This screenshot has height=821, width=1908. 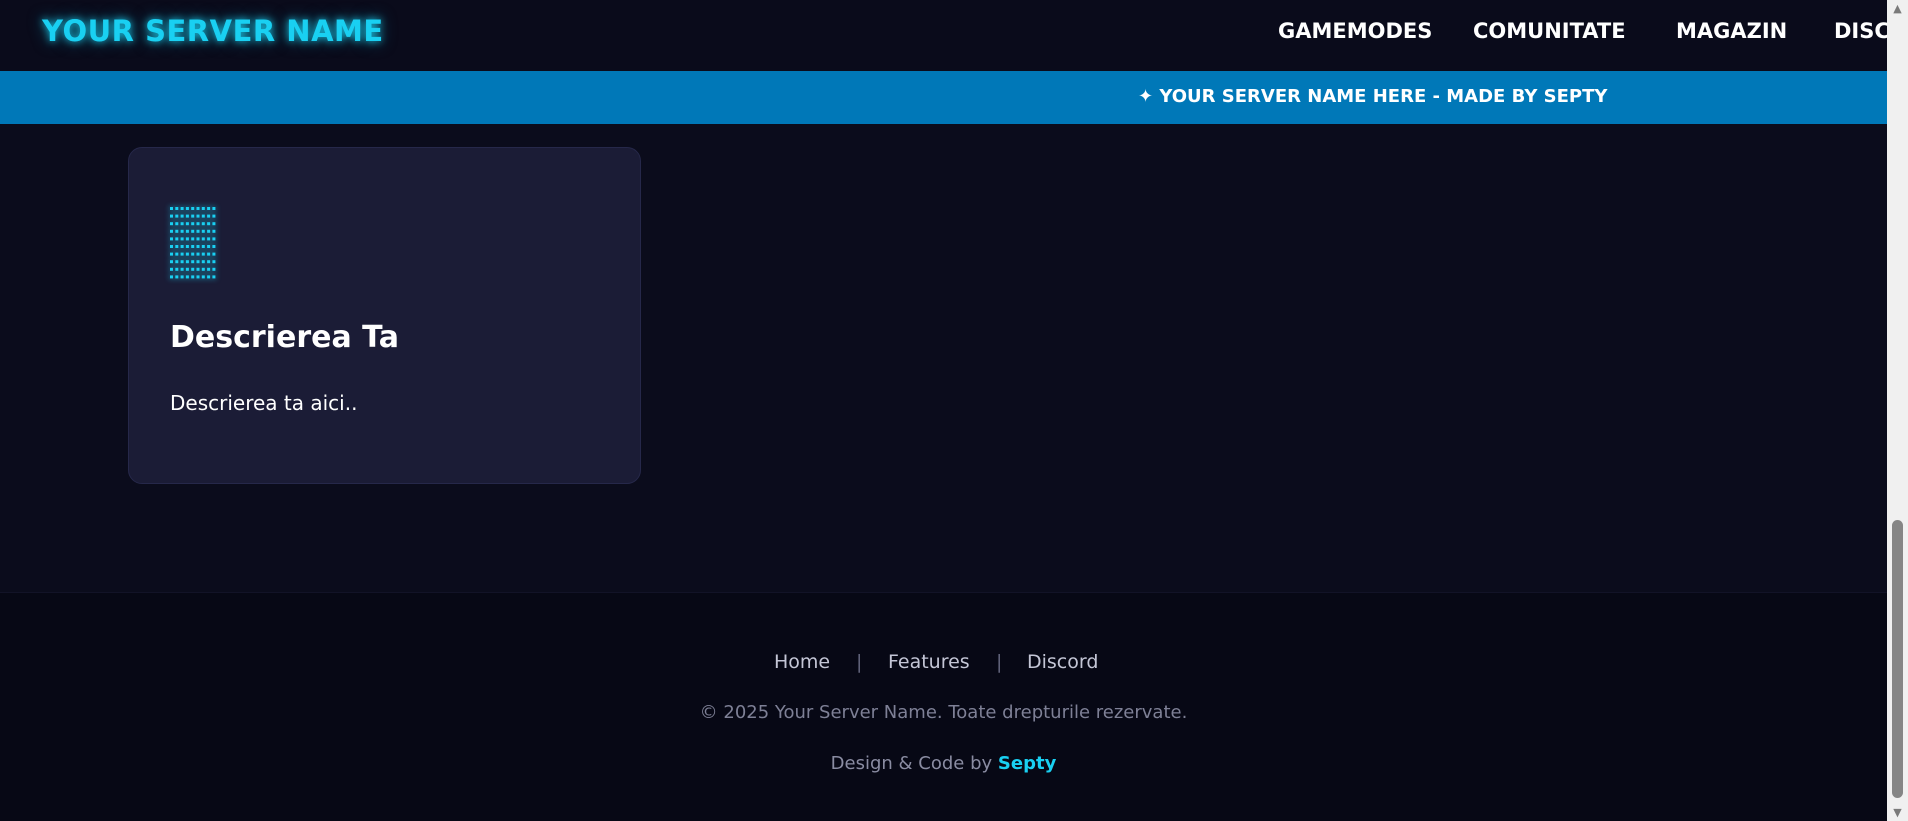 What do you see at coordinates (1731, 31) in the screenshot?
I see `nav-magazin: MAGAZIN` at bounding box center [1731, 31].